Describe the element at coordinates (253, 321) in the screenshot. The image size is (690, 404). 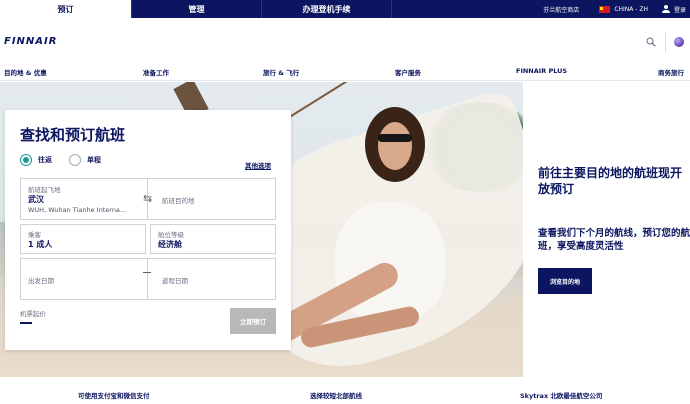
I see `book-now-button: 立即预订` at that location.